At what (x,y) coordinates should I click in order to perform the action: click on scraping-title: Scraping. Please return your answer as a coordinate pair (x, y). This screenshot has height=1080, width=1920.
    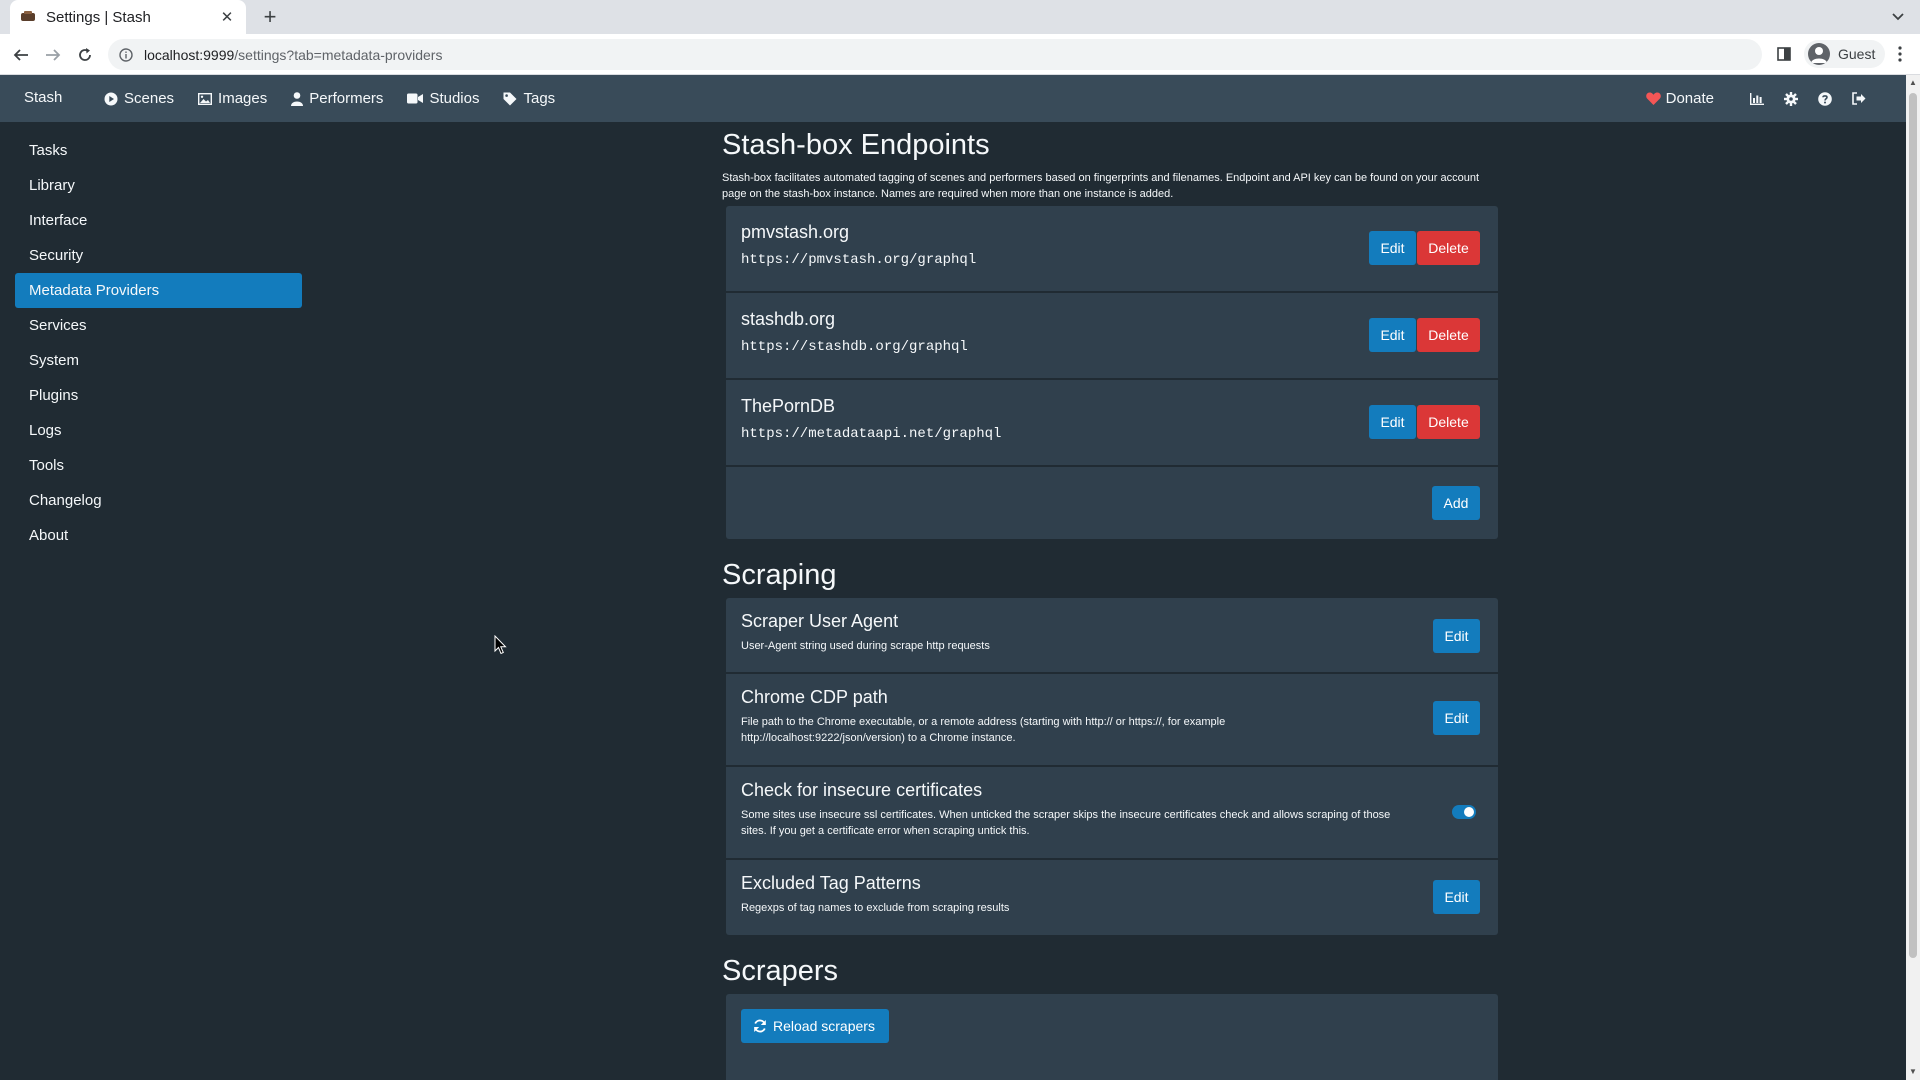
    Looking at the image, I should click on (779, 575).